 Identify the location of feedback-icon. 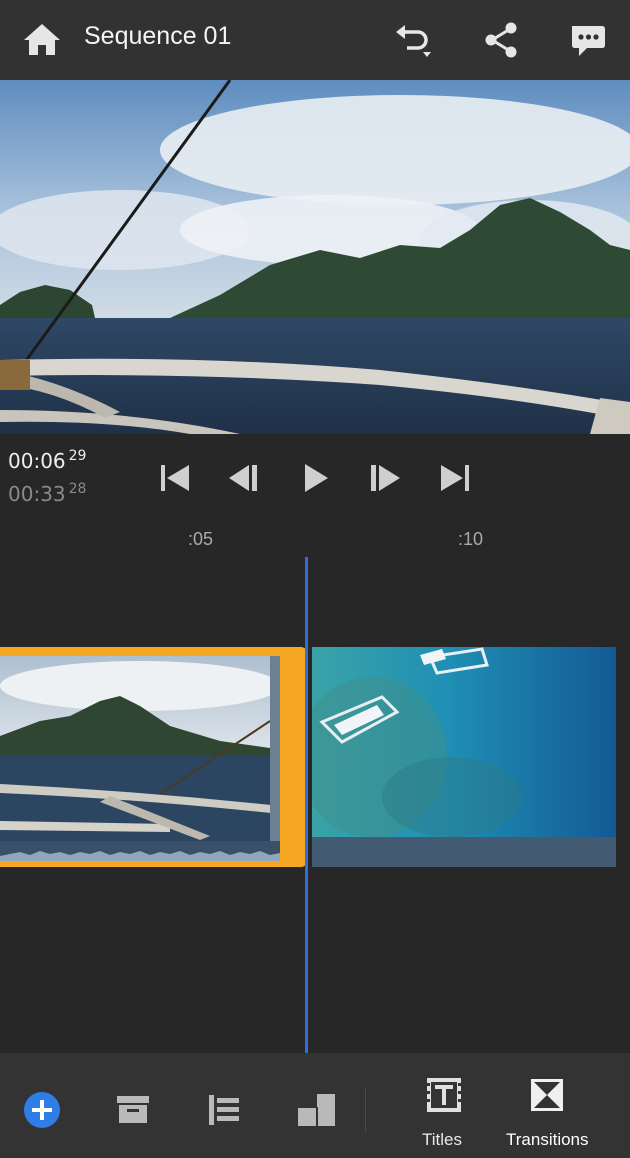
(587, 40).